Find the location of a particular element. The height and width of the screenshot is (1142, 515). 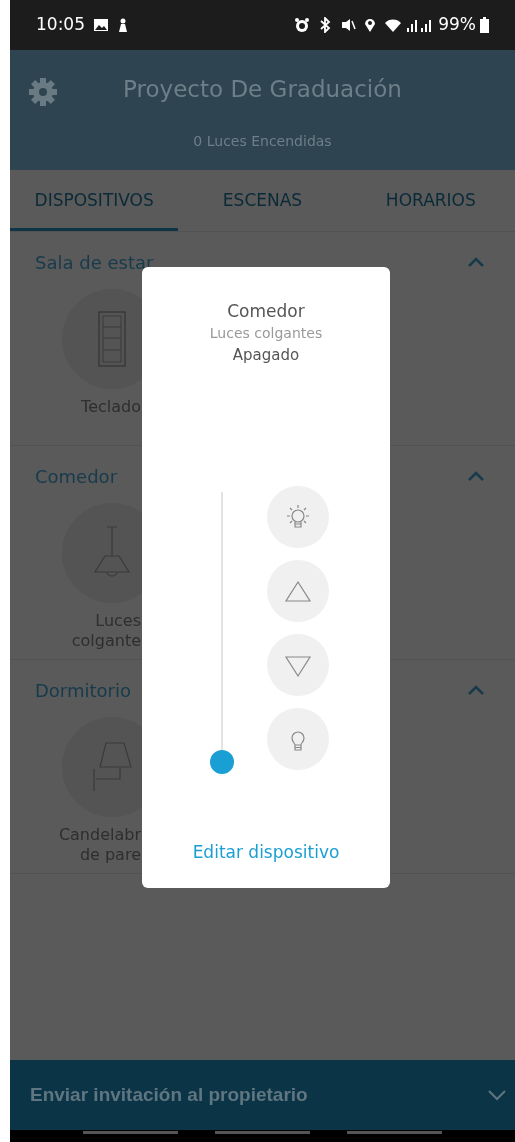

room-title: Dormitorio is located at coordinates (83, 690).